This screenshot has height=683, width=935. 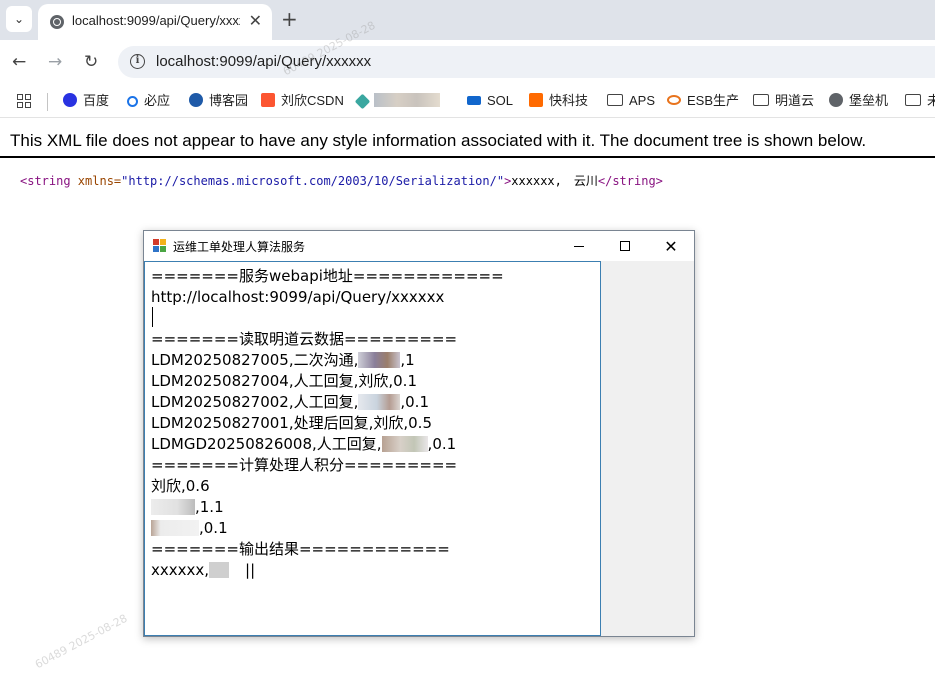 I want to click on bookmark-mingdaoyun: 明道云, so click(x=783, y=101).